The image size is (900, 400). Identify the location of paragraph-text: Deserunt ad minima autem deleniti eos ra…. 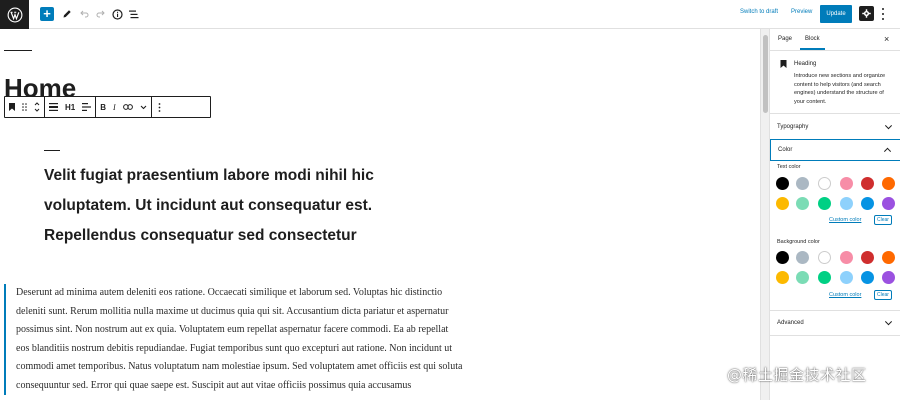
(240, 339).